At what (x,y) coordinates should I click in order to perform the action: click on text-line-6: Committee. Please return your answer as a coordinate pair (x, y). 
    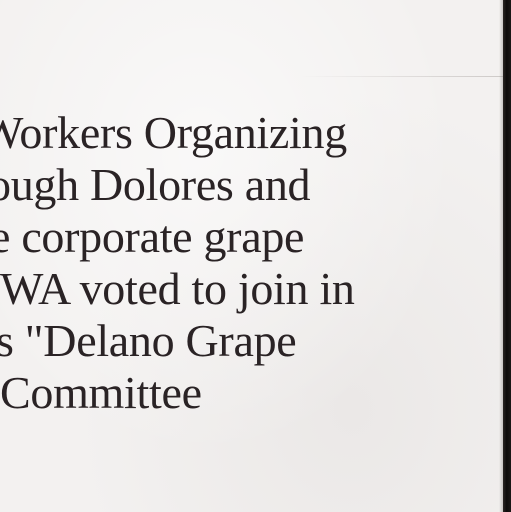
    Looking at the image, I should click on (101, 392).